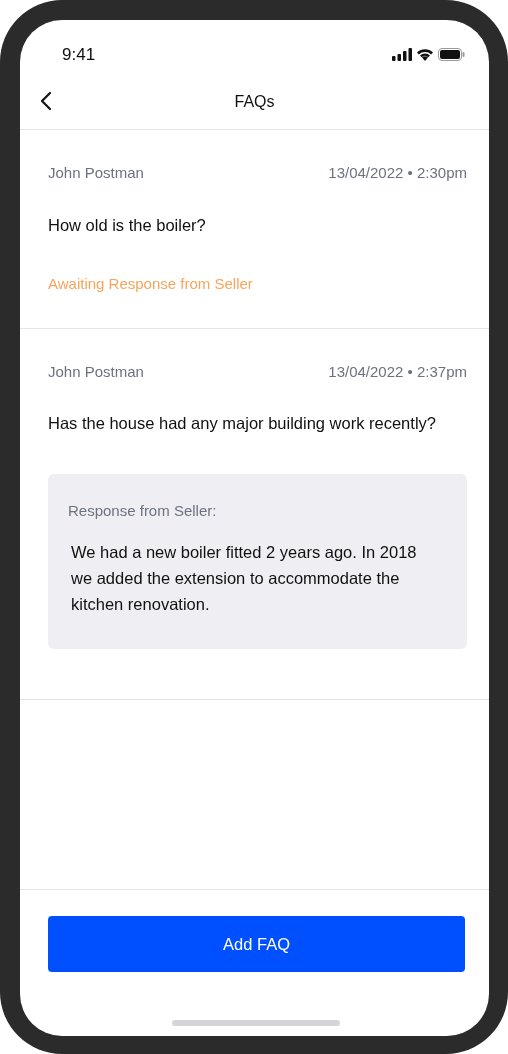 The image size is (508, 1054). What do you see at coordinates (254, 102) in the screenshot?
I see `page-title: FAQs` at bounding box center [254, 102].